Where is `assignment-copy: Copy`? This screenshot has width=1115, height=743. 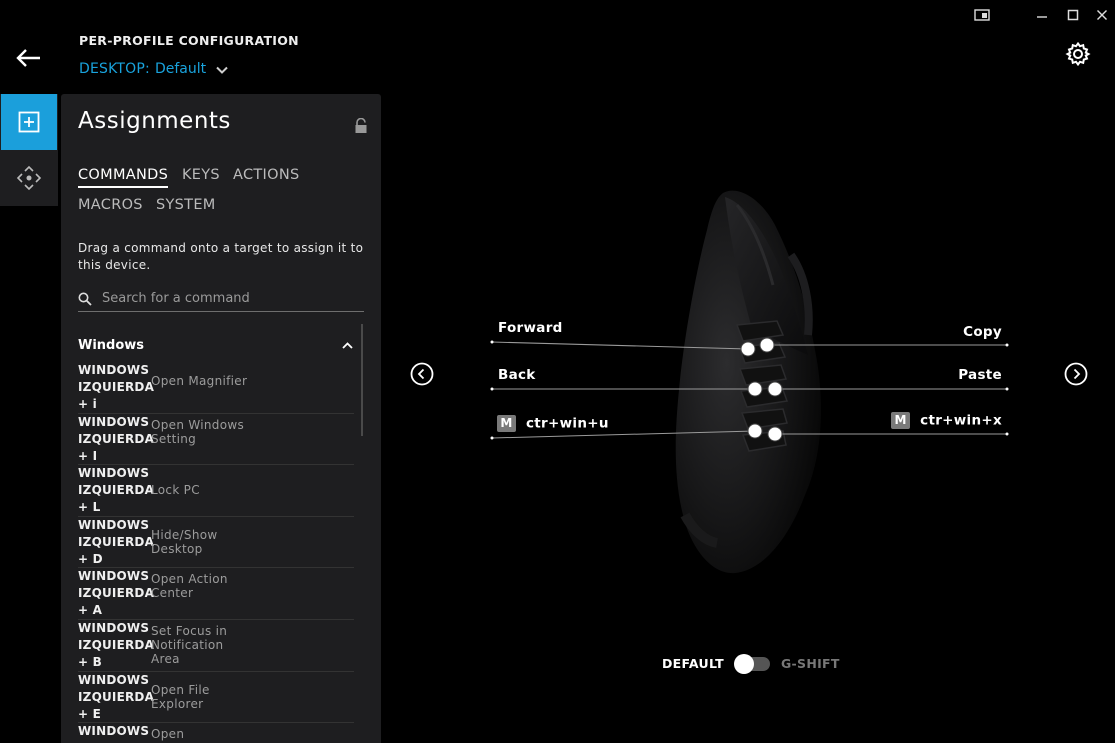
assignment-copy: Copy is located at coordinates (982, 332).